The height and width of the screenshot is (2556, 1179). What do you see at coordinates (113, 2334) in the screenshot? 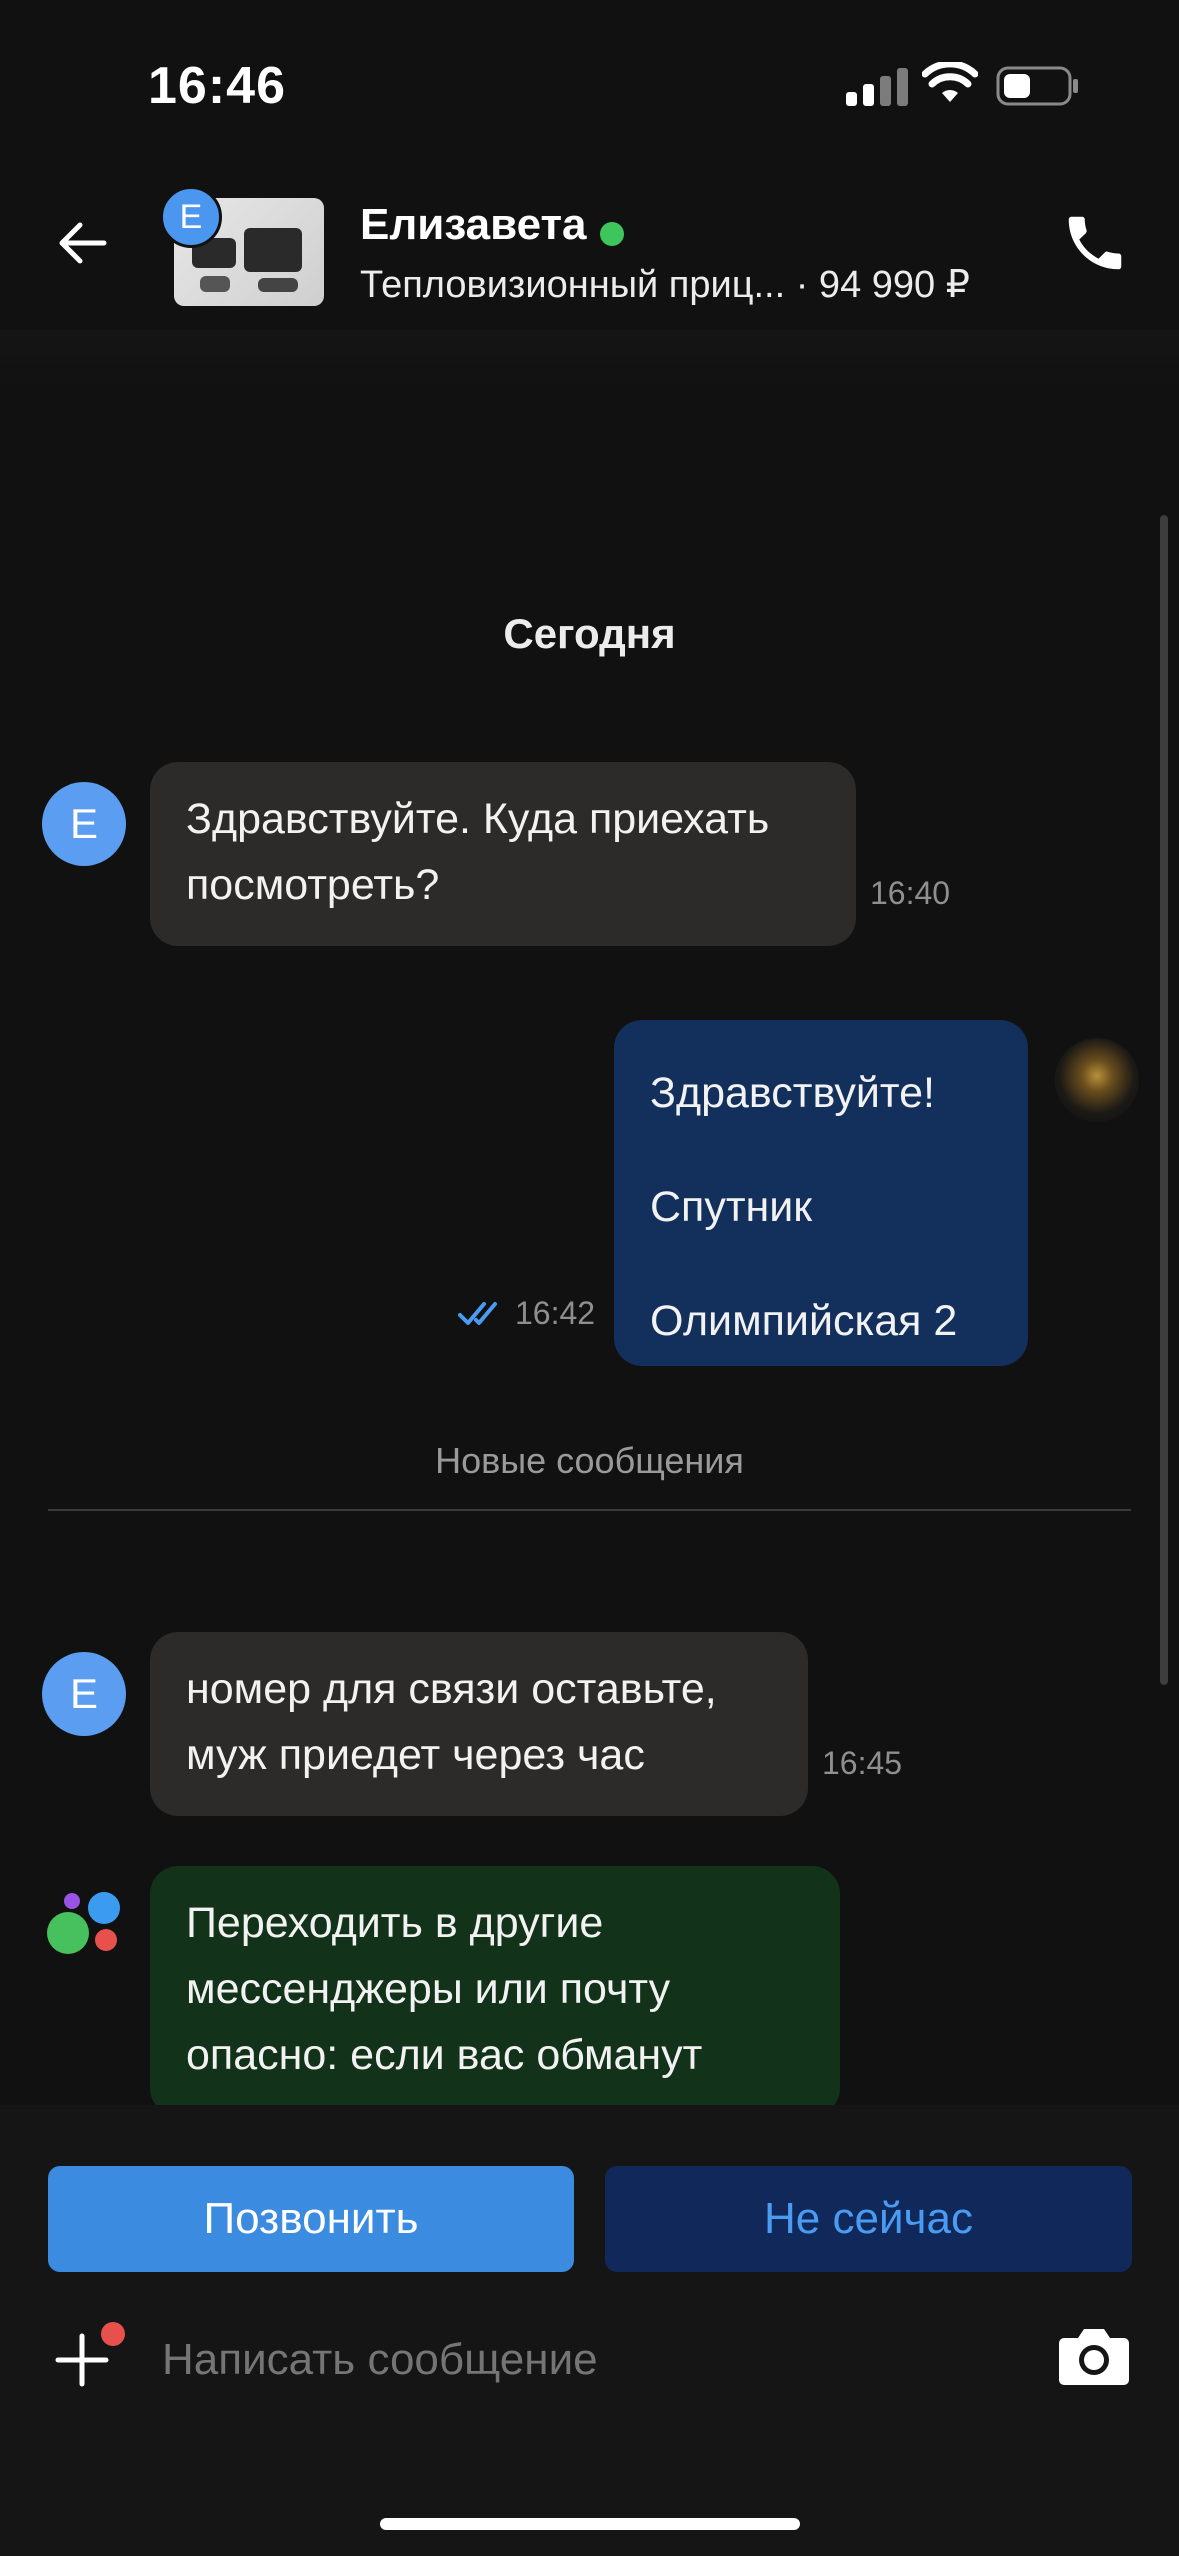
I see `notification-dot` at bounding box center [113, 2334].